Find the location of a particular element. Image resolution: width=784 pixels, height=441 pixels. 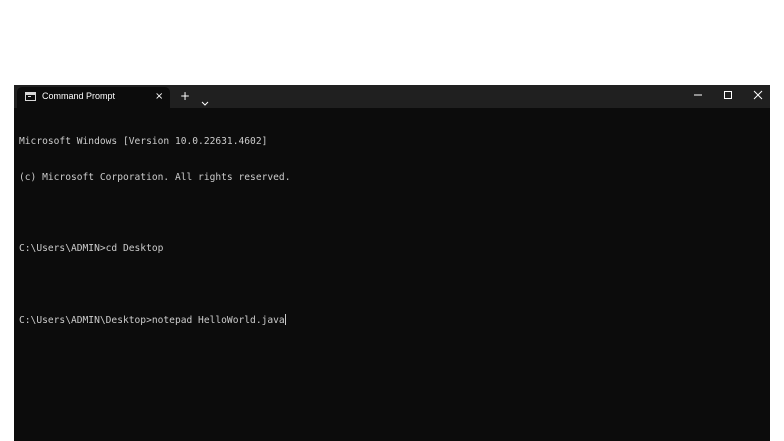

console-line: C:\Users\ADMIN>cd Desktop is located at coordinates (91, 248).